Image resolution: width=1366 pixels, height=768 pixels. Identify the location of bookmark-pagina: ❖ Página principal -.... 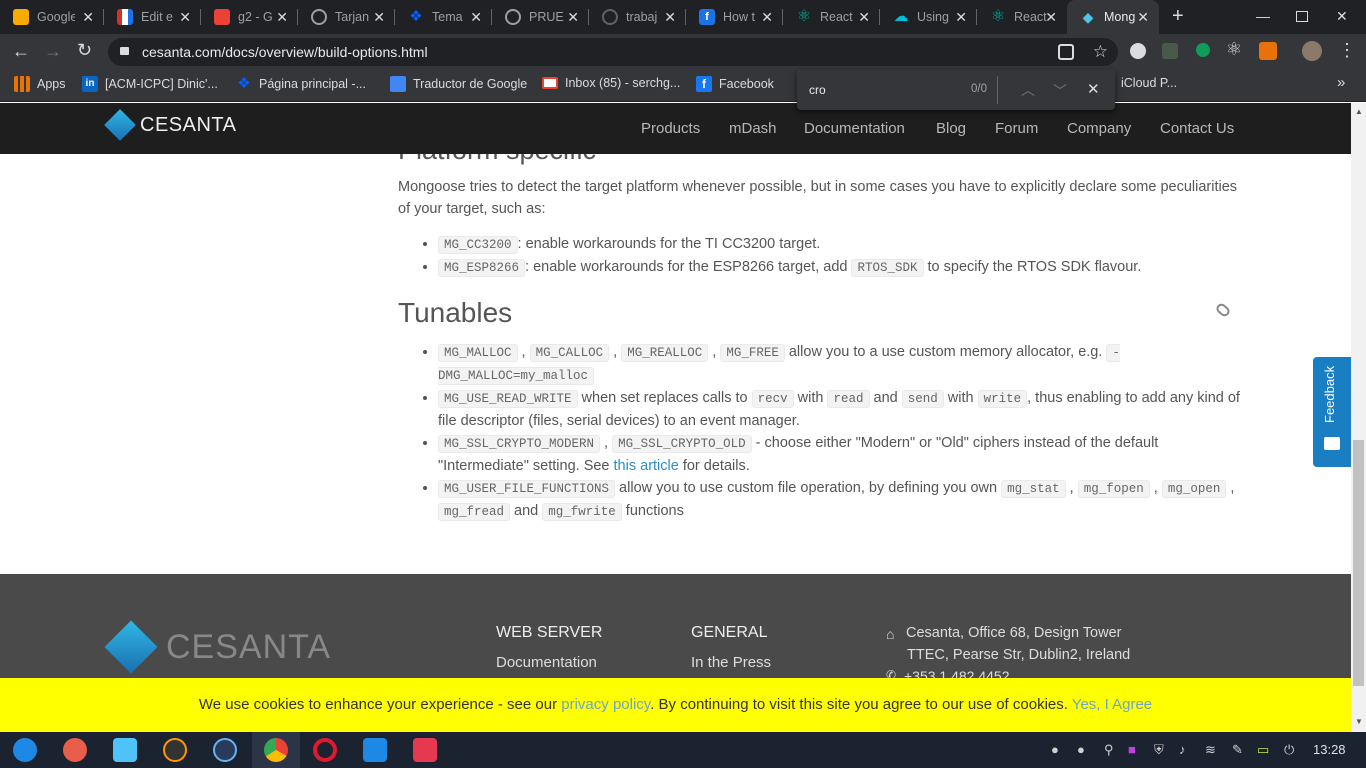
(301, 84).